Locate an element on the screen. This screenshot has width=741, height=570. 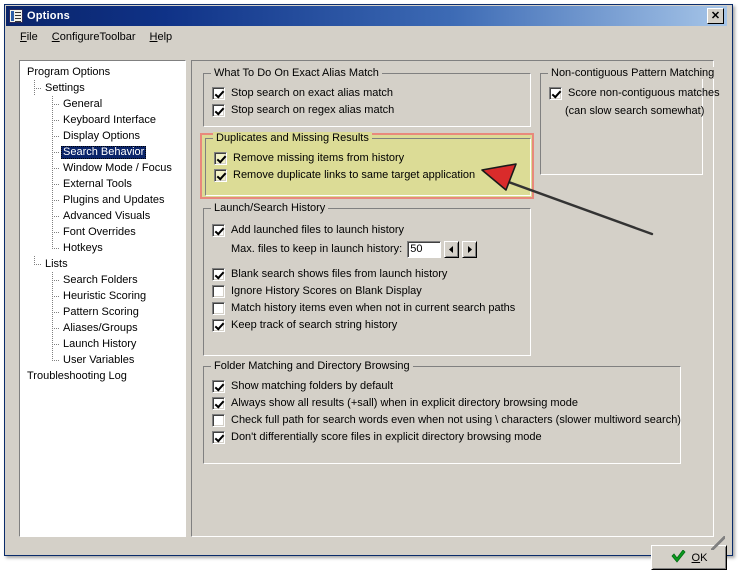
checkbox-row-stop-exact-alias: Stop search on exact alias match is located at coordinates (367, 93).